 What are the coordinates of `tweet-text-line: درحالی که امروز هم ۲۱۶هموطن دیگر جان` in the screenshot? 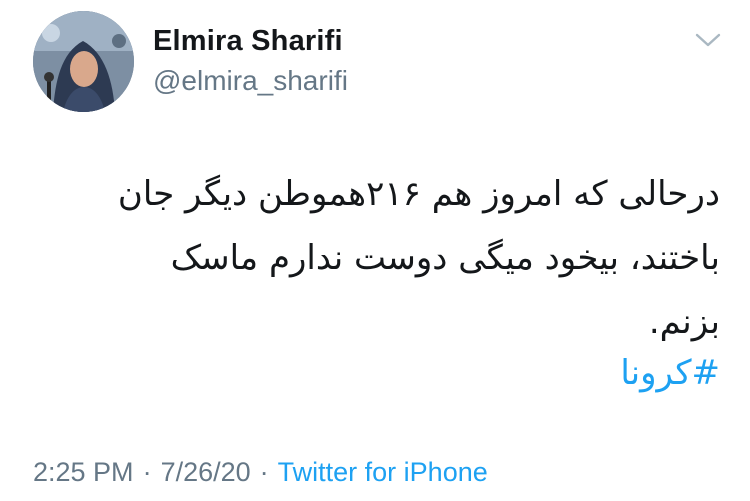 It's located at (418, 194).